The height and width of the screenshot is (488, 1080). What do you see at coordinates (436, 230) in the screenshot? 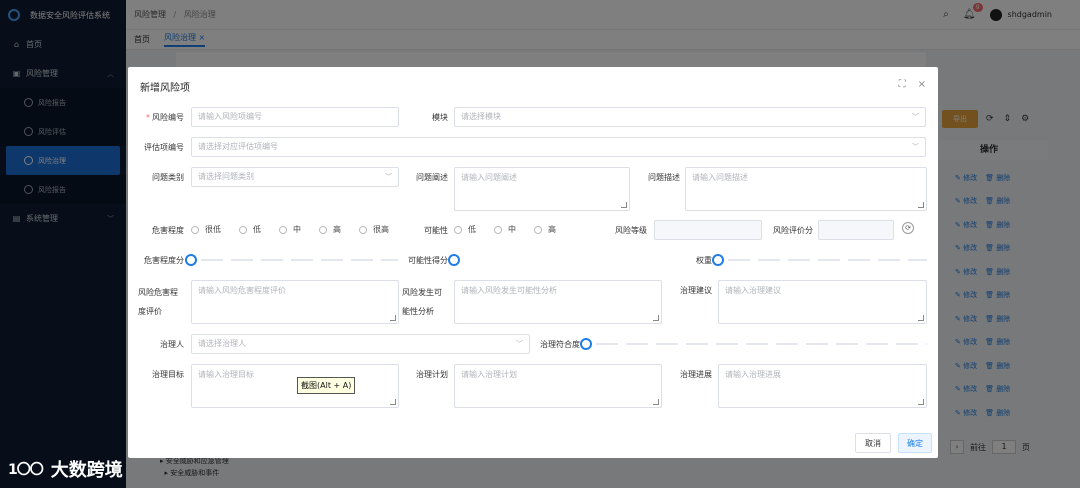
I see `possibility-label: 可能性` at bounding box center [436, 230].